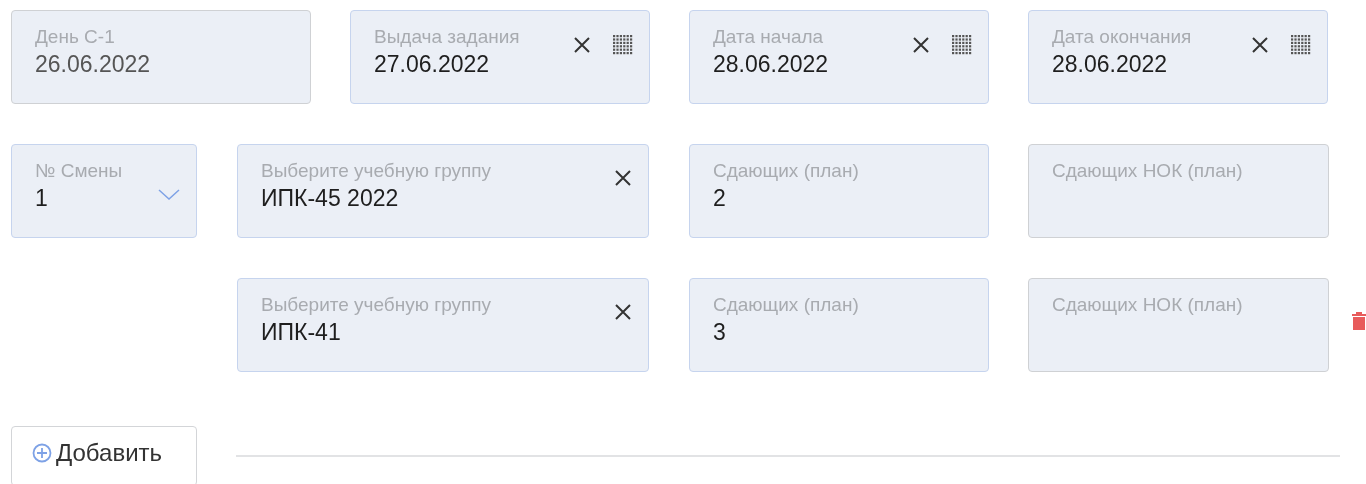 The width and height of the screenshot is (1366, 484). I want to click on plus-circle-icon, so click(42, 453).